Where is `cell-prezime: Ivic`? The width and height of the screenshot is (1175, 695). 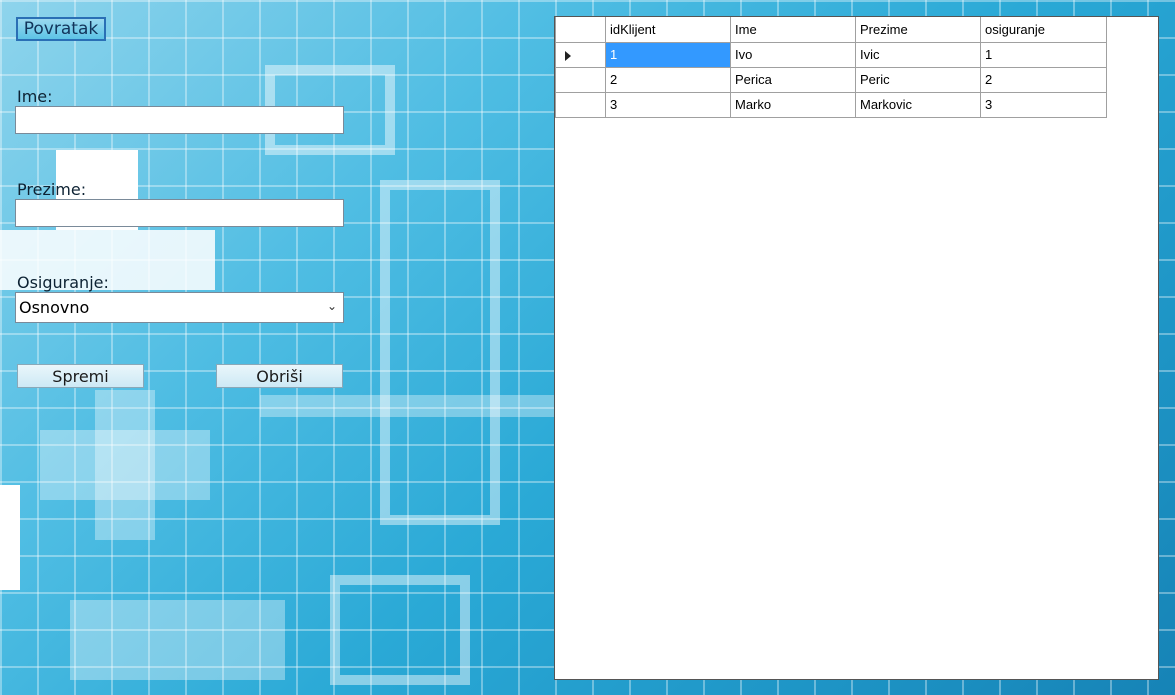 cell-prezime: Ivic is located at coordinates (918, 54).